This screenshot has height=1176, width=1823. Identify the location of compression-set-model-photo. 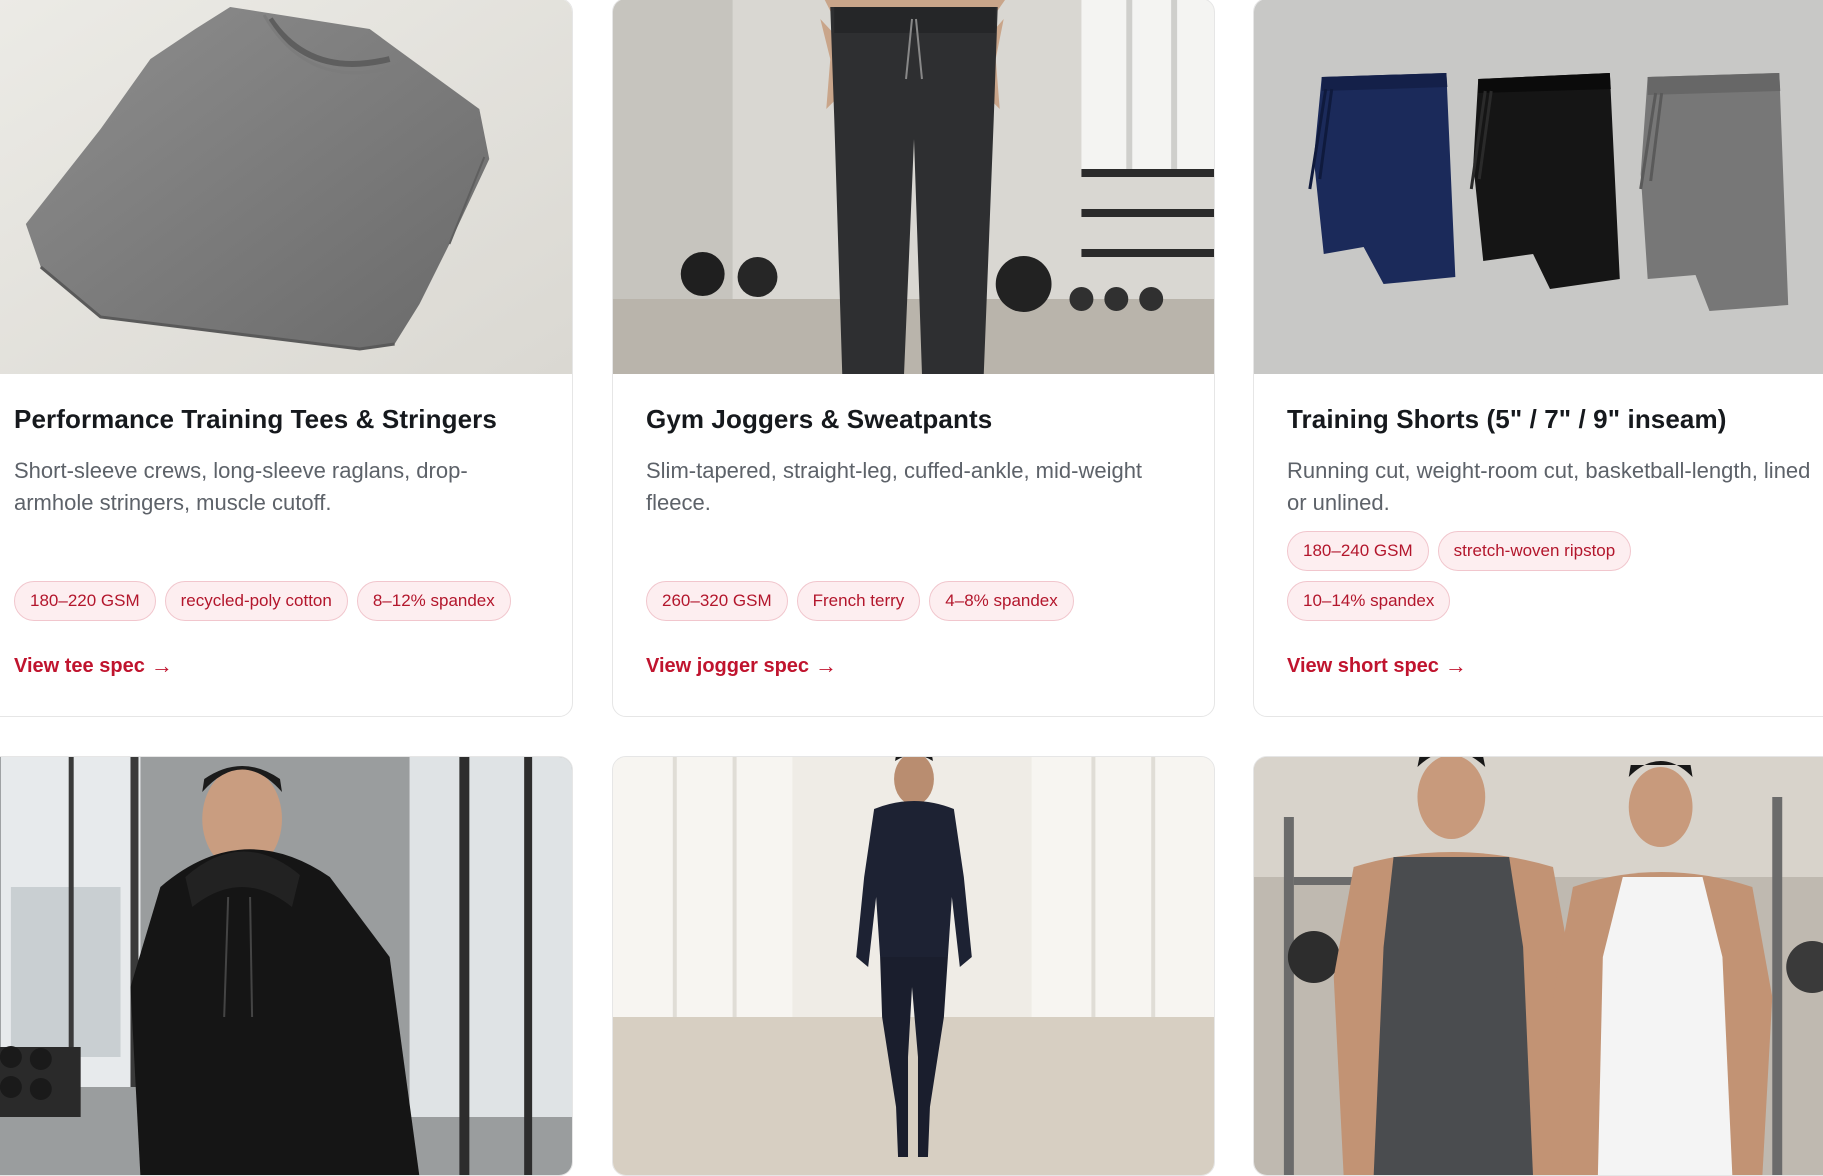
(913, 966).